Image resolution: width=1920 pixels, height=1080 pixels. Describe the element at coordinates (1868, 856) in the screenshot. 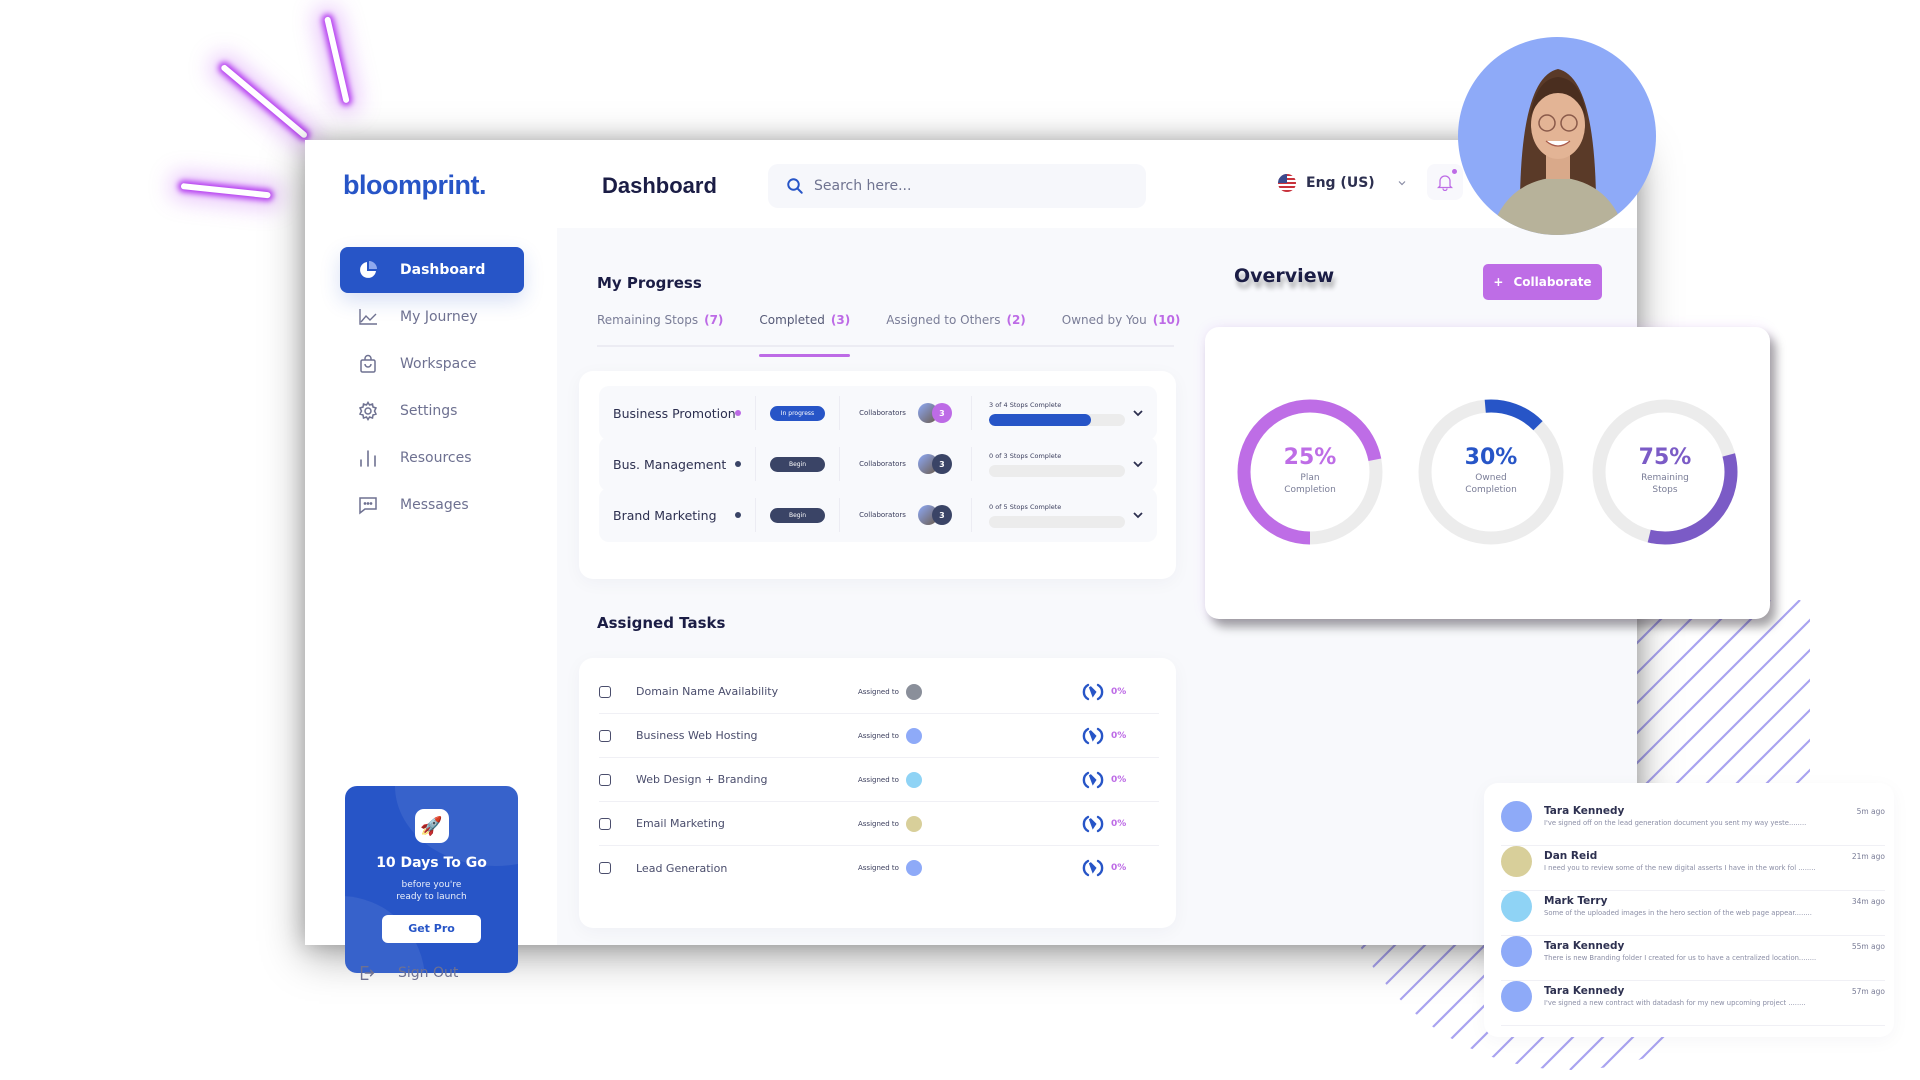

I see `message-time: 21m ago` at that location.